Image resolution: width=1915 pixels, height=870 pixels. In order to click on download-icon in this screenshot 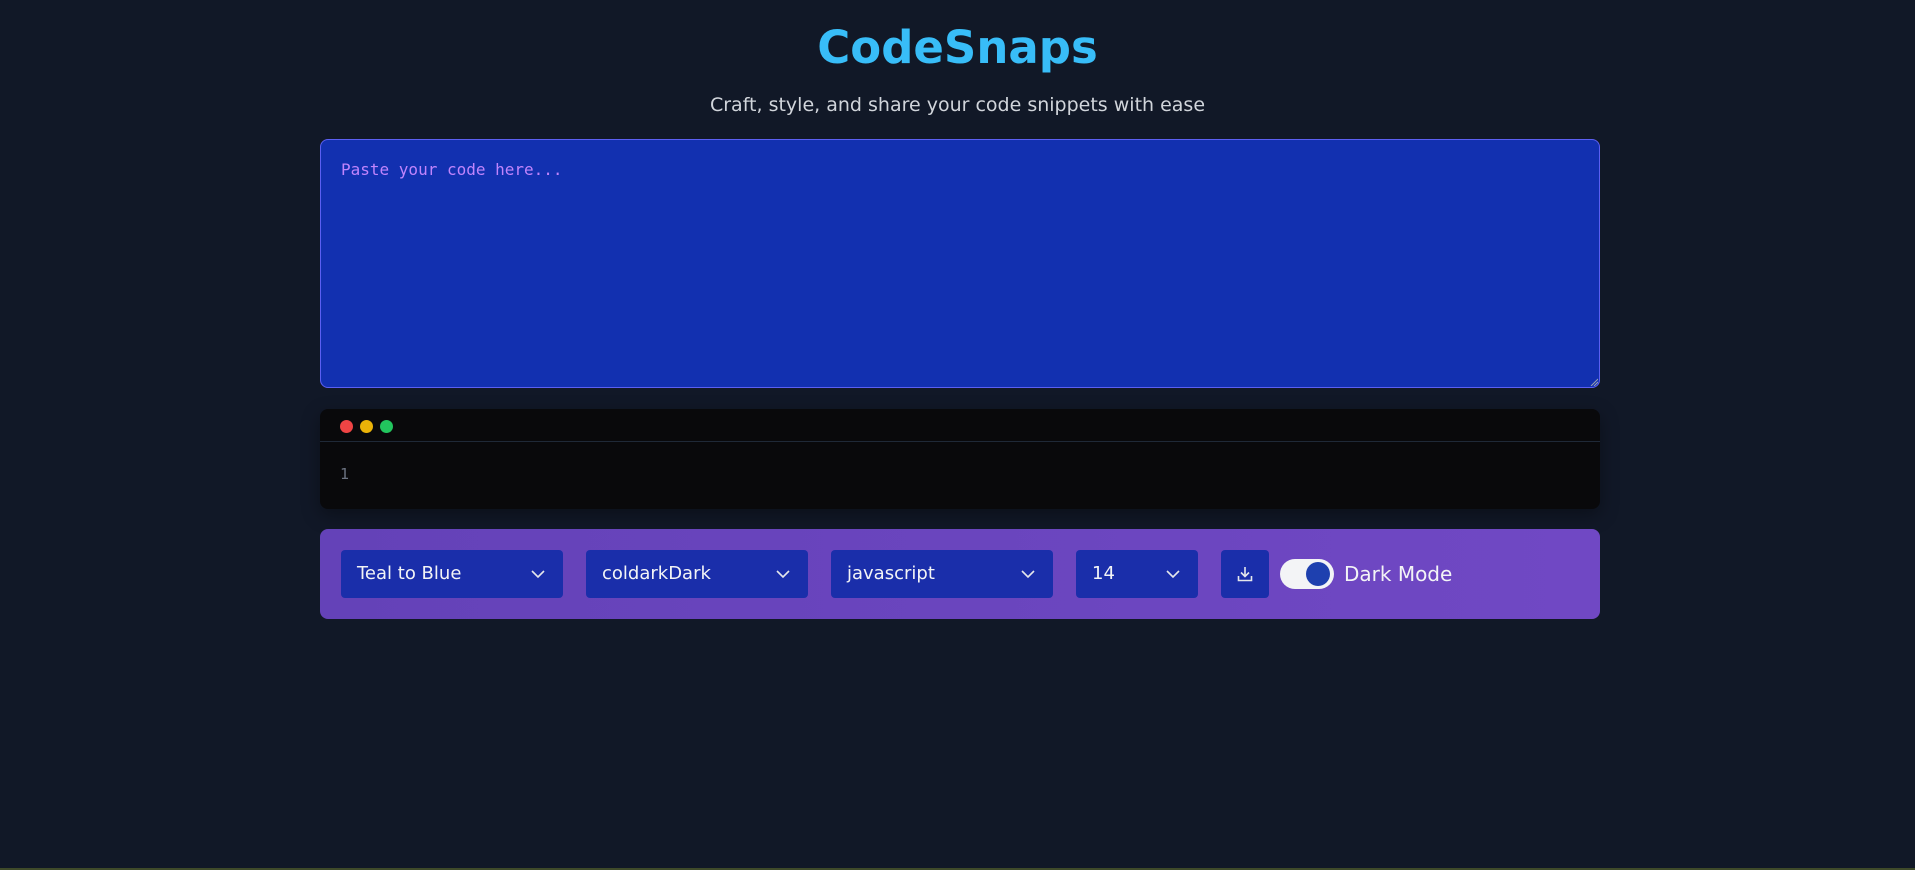, I will do `click(1245, 574)`.